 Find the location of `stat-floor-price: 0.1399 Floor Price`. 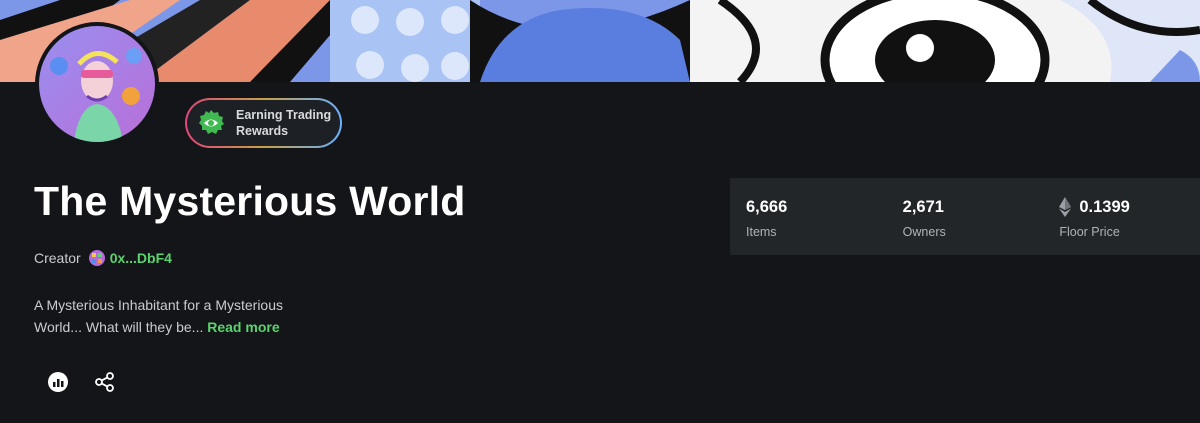

stat-floor-price: 0.1399 Floor Price is located at coordinates (1121, 216).